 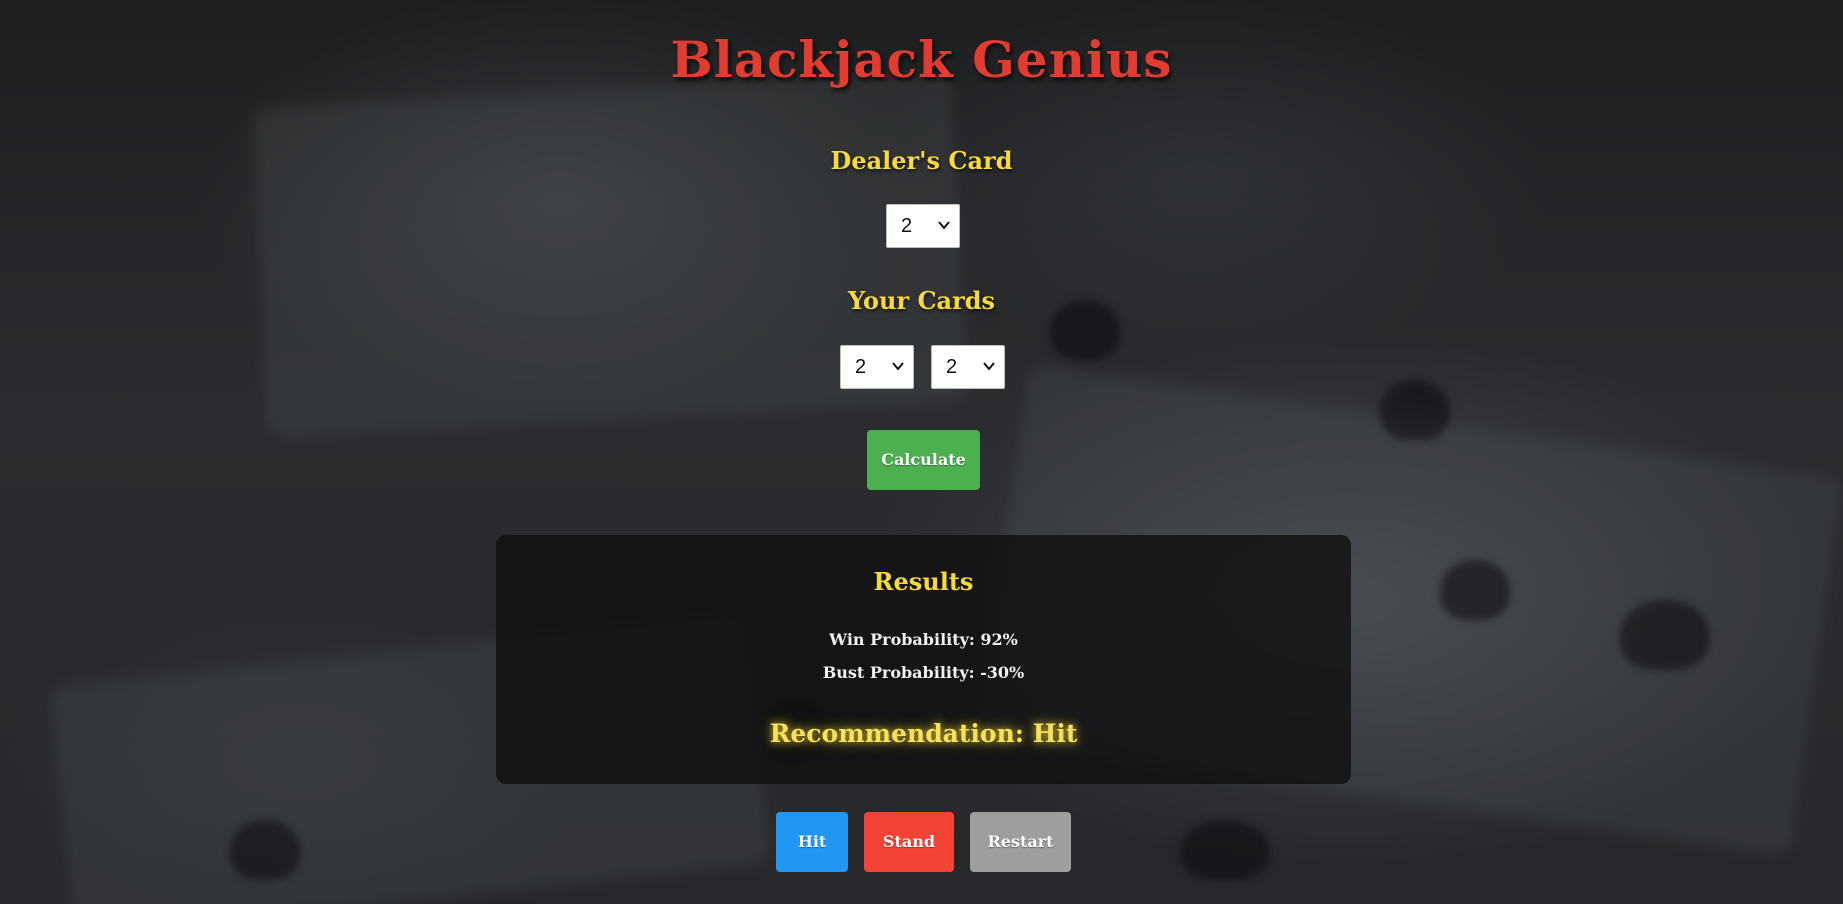 I want to click on dealer-card-value: 2, so click(x=907, y=226).